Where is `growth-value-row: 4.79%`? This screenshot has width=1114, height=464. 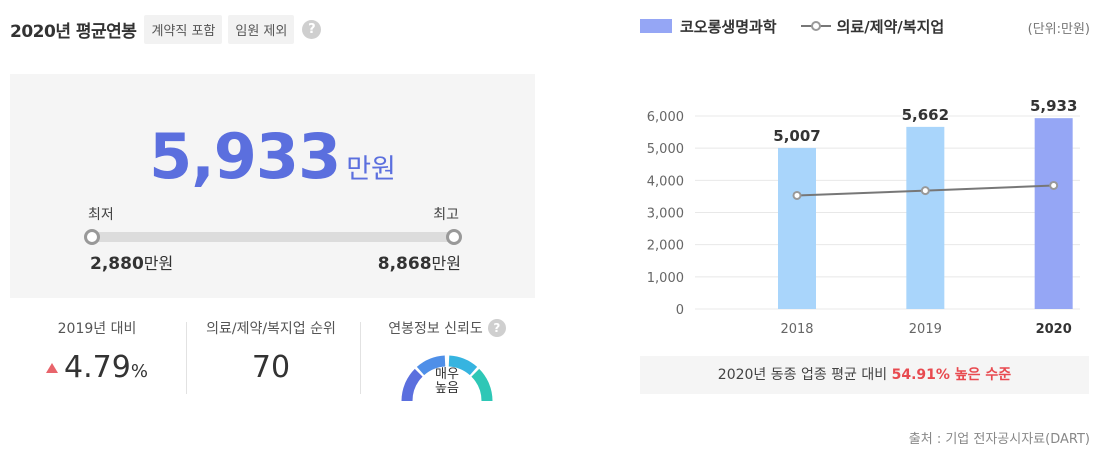
growth-value-row: 4.79% is located at coordinates (97, 367).